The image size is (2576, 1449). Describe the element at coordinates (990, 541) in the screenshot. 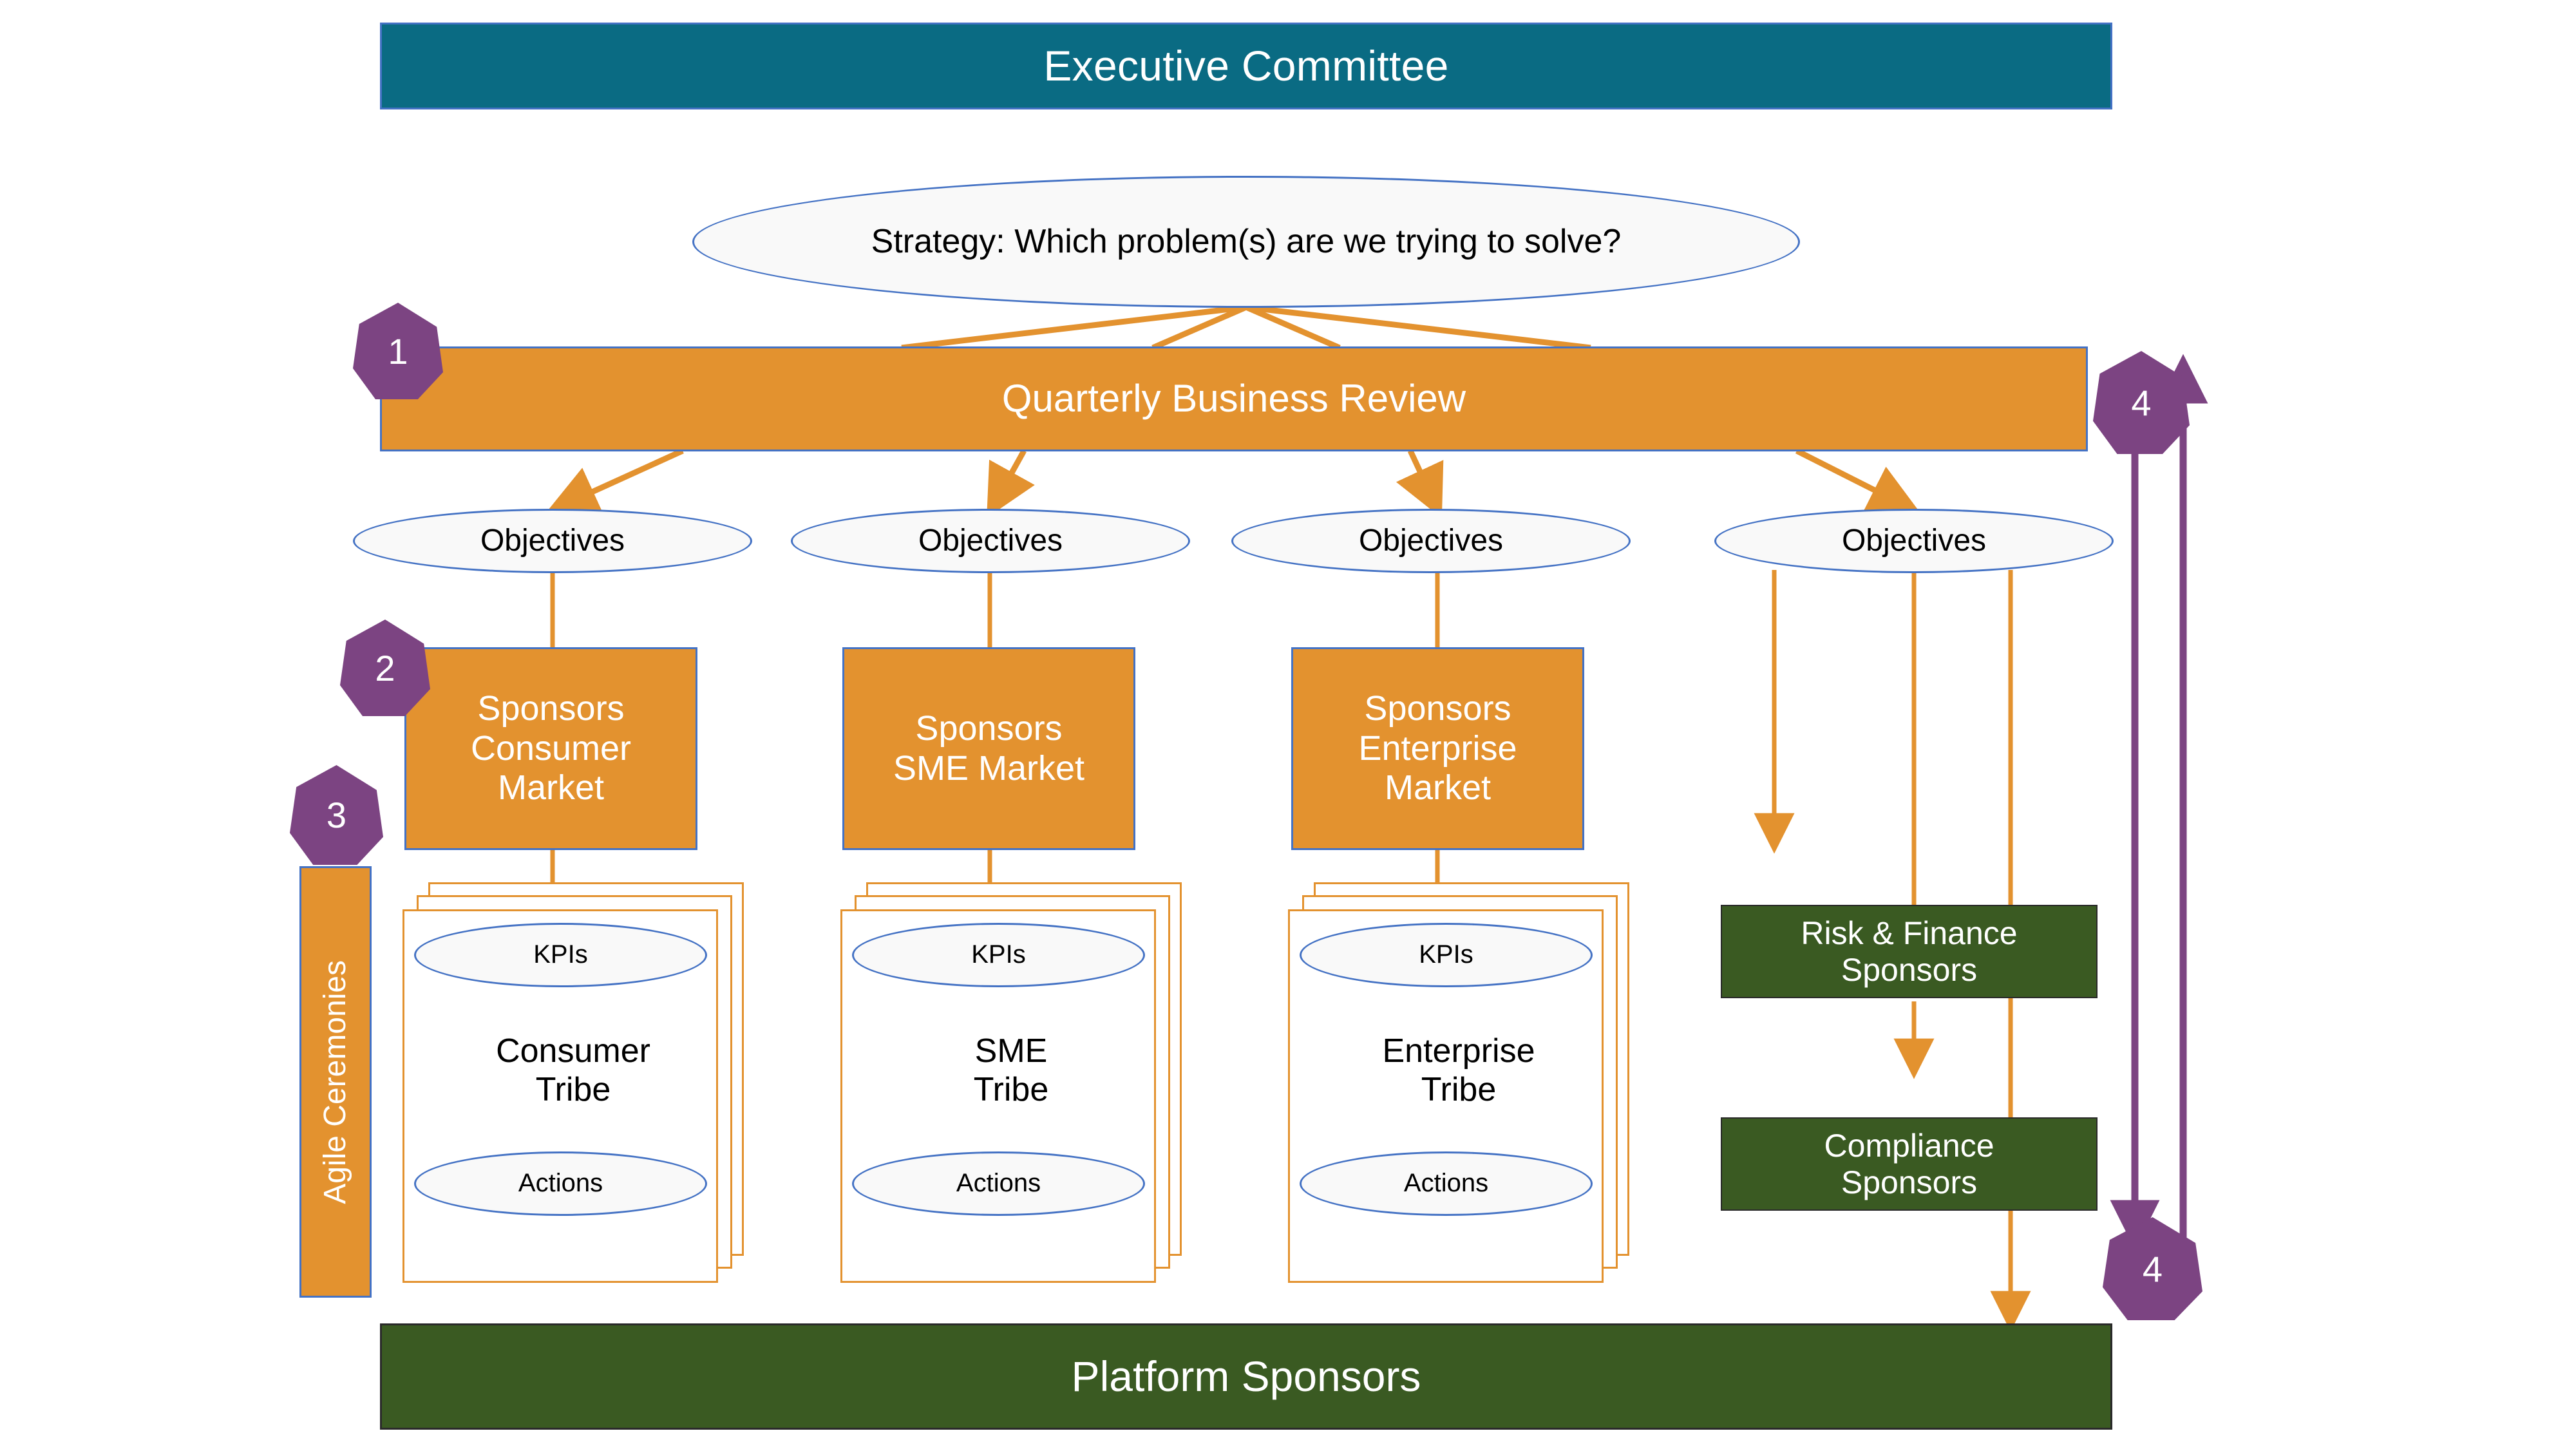

I see `objectives-ellipse-sme: Objectives` at that location.